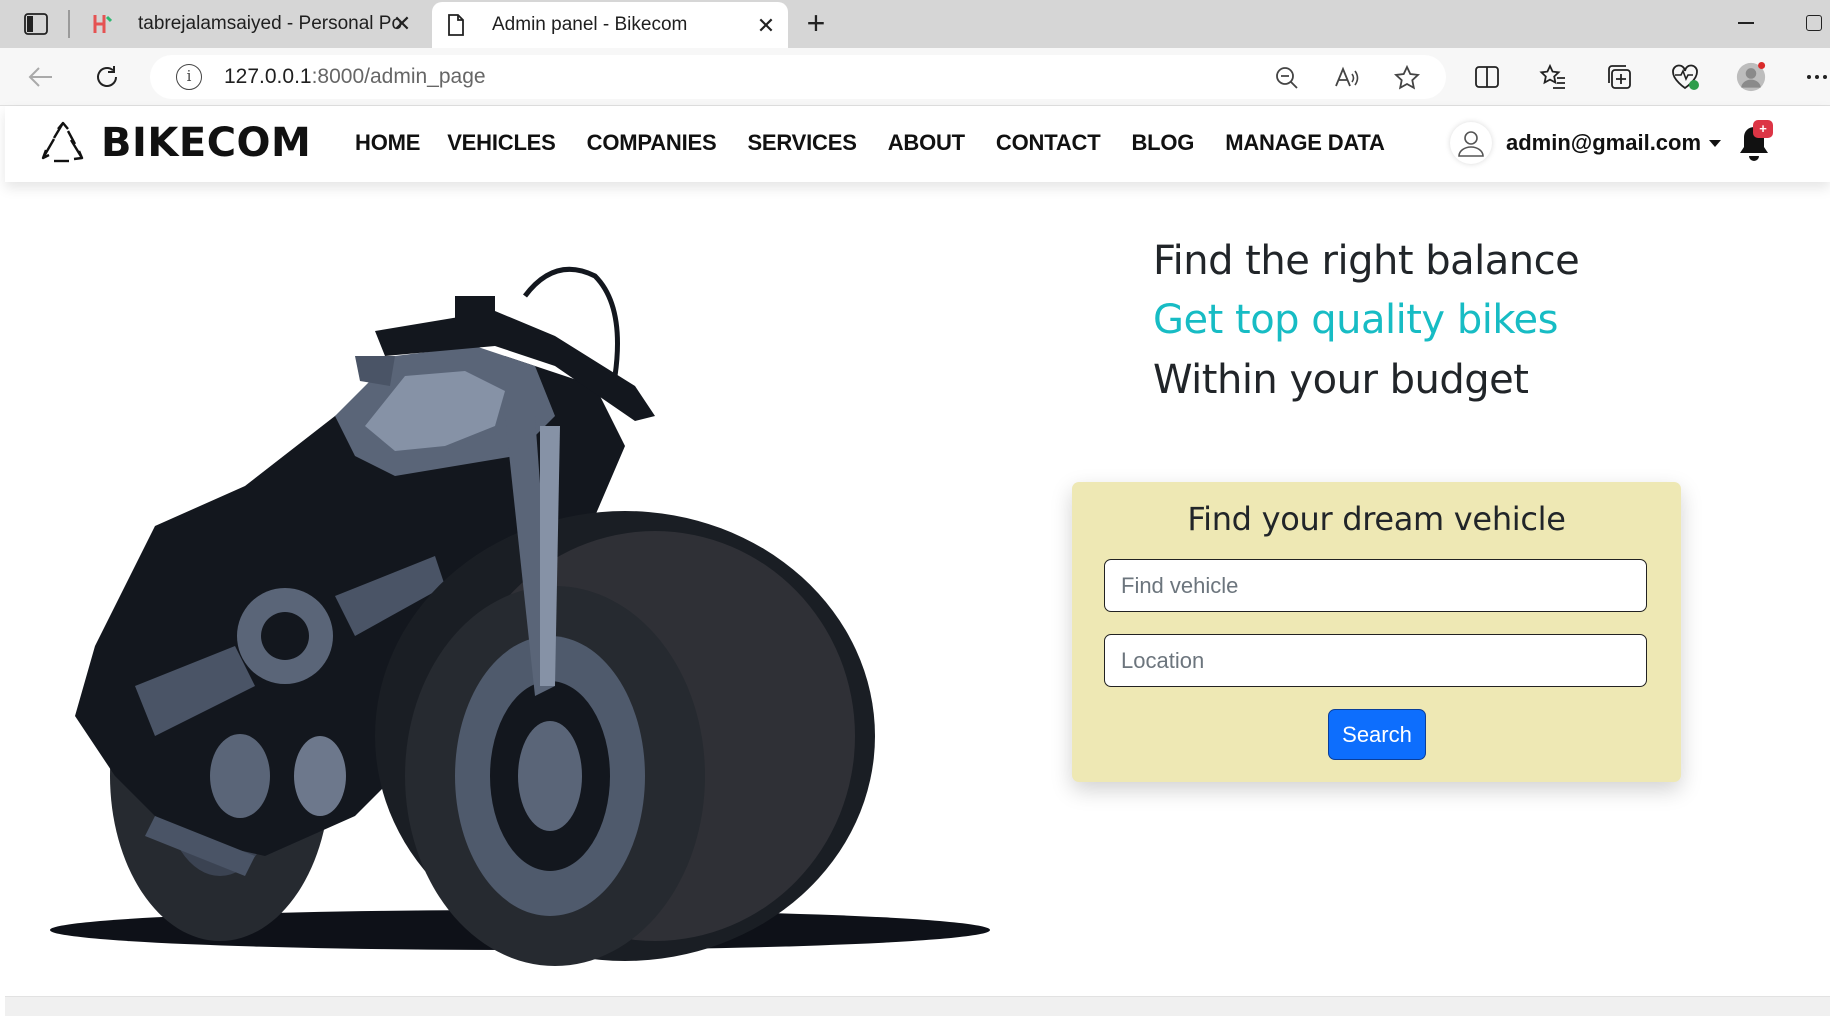 This screenshot has height=1016, width=1830. I want to click on user-email: admin@gmail.com, so click(1604, 142).